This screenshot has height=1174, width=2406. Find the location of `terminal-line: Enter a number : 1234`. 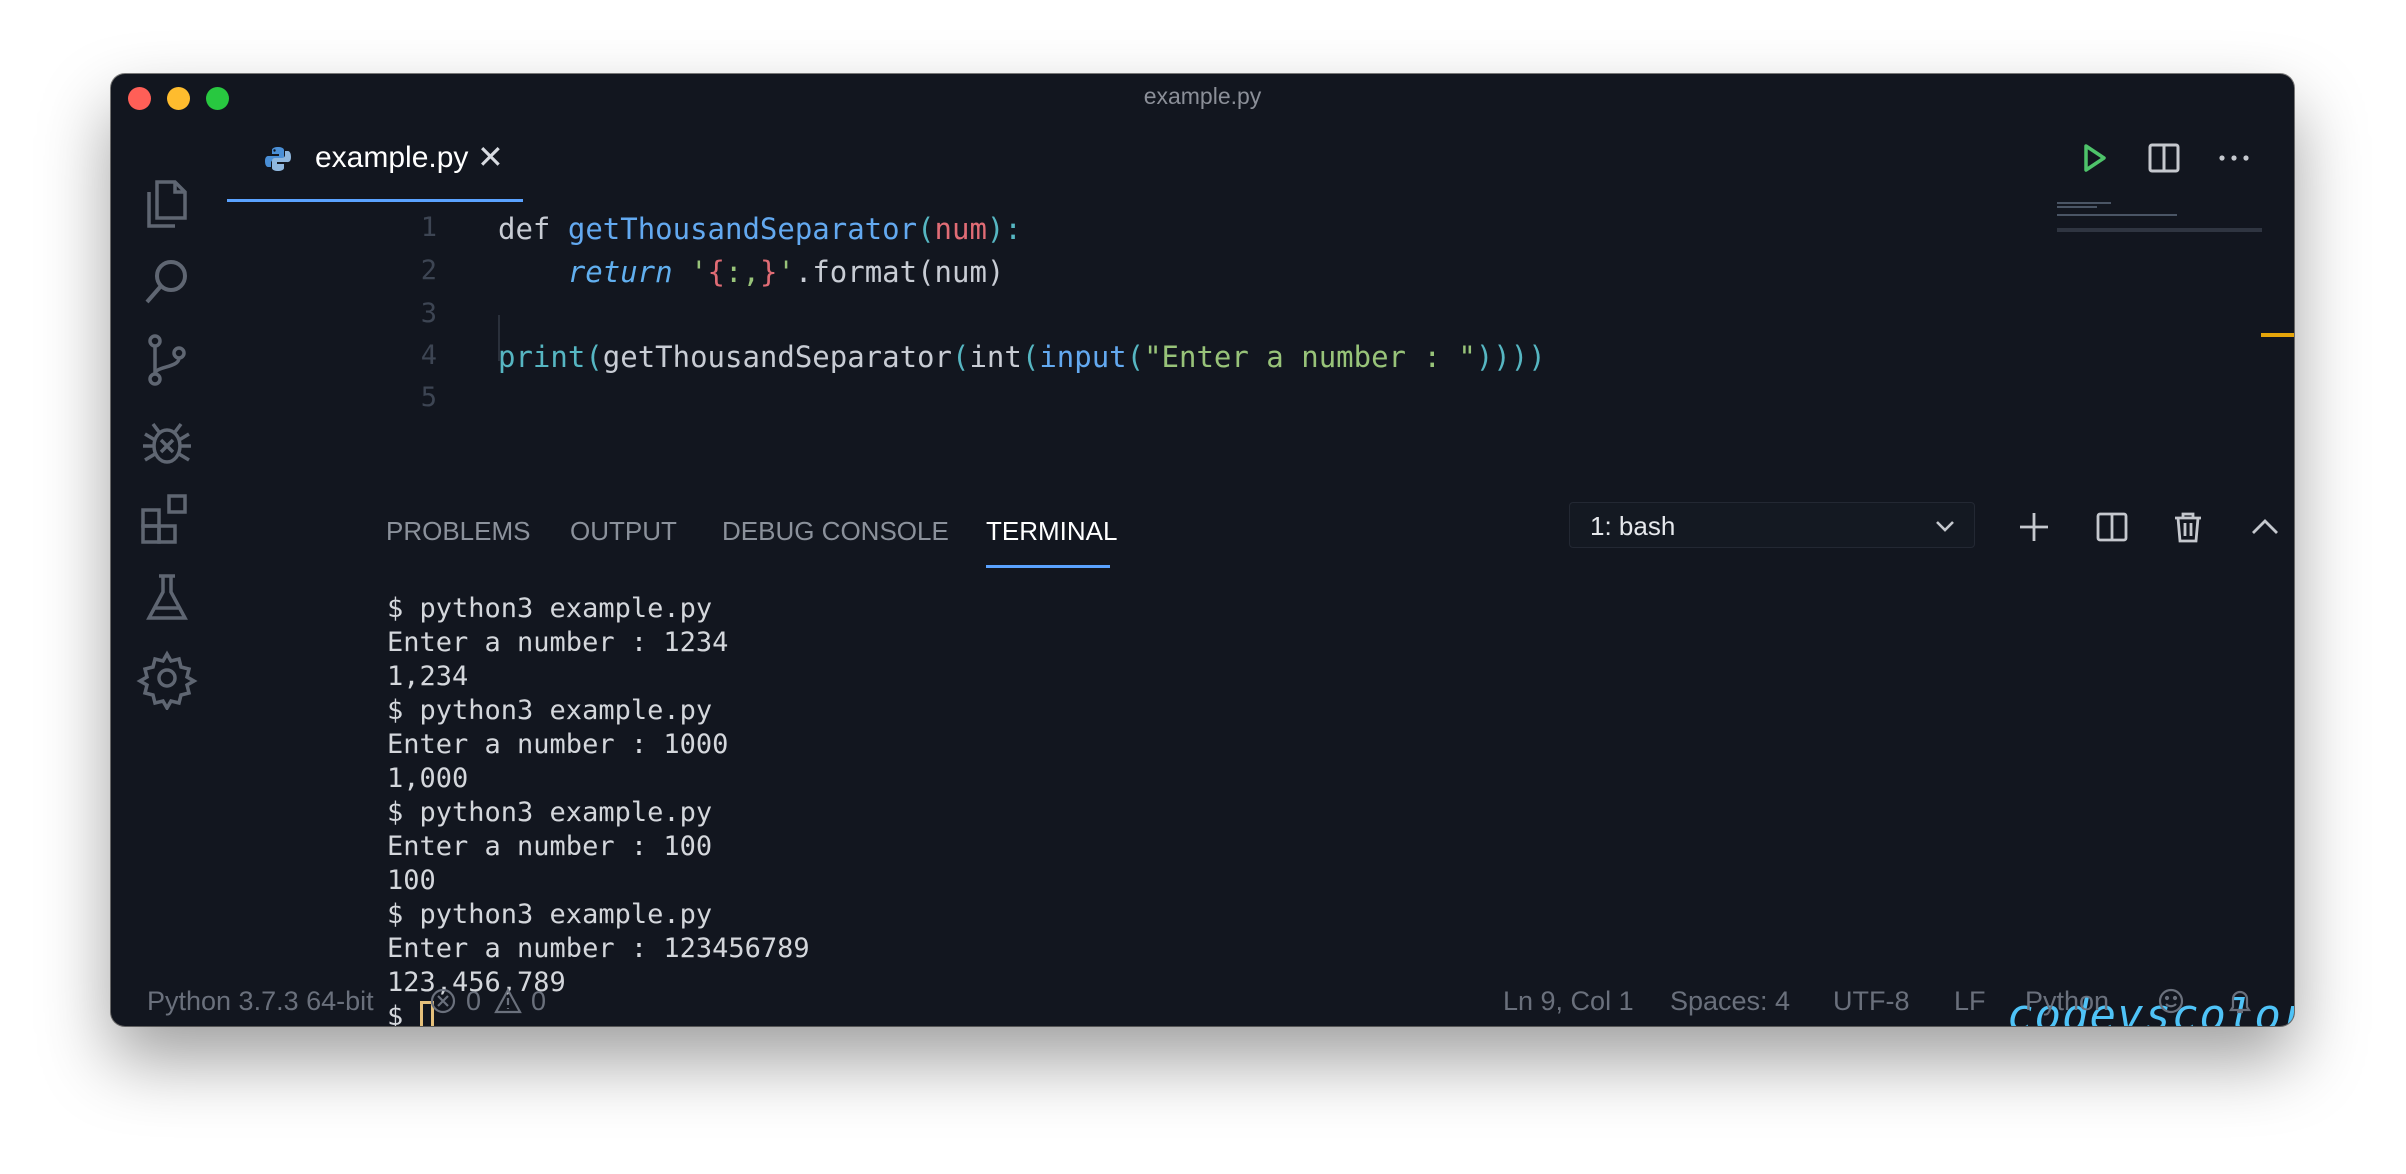

terminal-line: Enter a number : 1234 is located at coordinates (558, 642).